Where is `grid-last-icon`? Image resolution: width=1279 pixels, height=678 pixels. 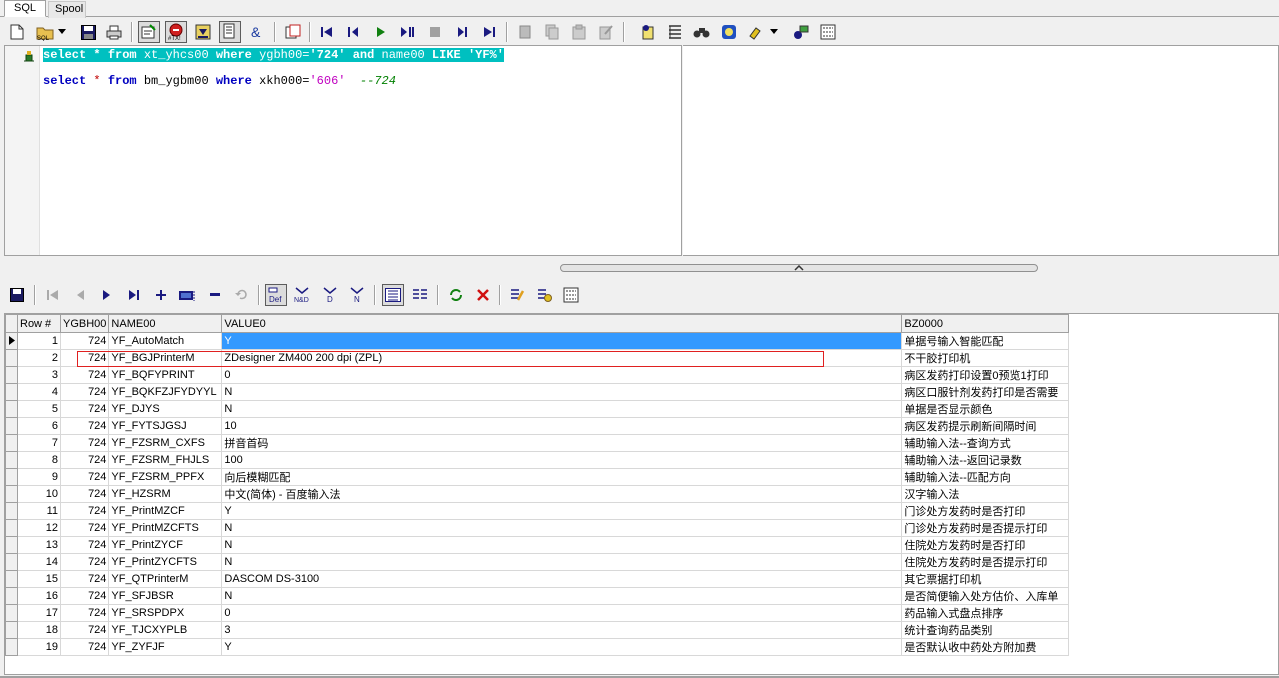 grid-last-icon is located at coordinates (134, 295).